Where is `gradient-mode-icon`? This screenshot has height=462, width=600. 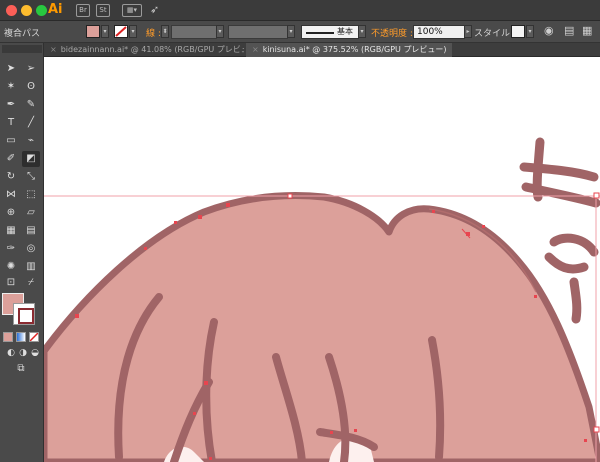
gradient-mode-icon is located at coordinates (21, 337).